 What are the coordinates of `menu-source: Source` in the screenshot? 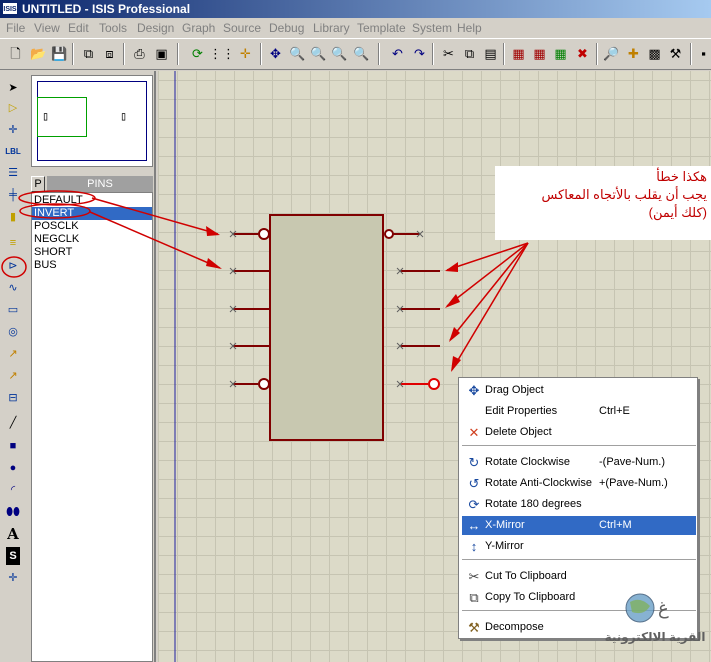 It's located at (242, 28).